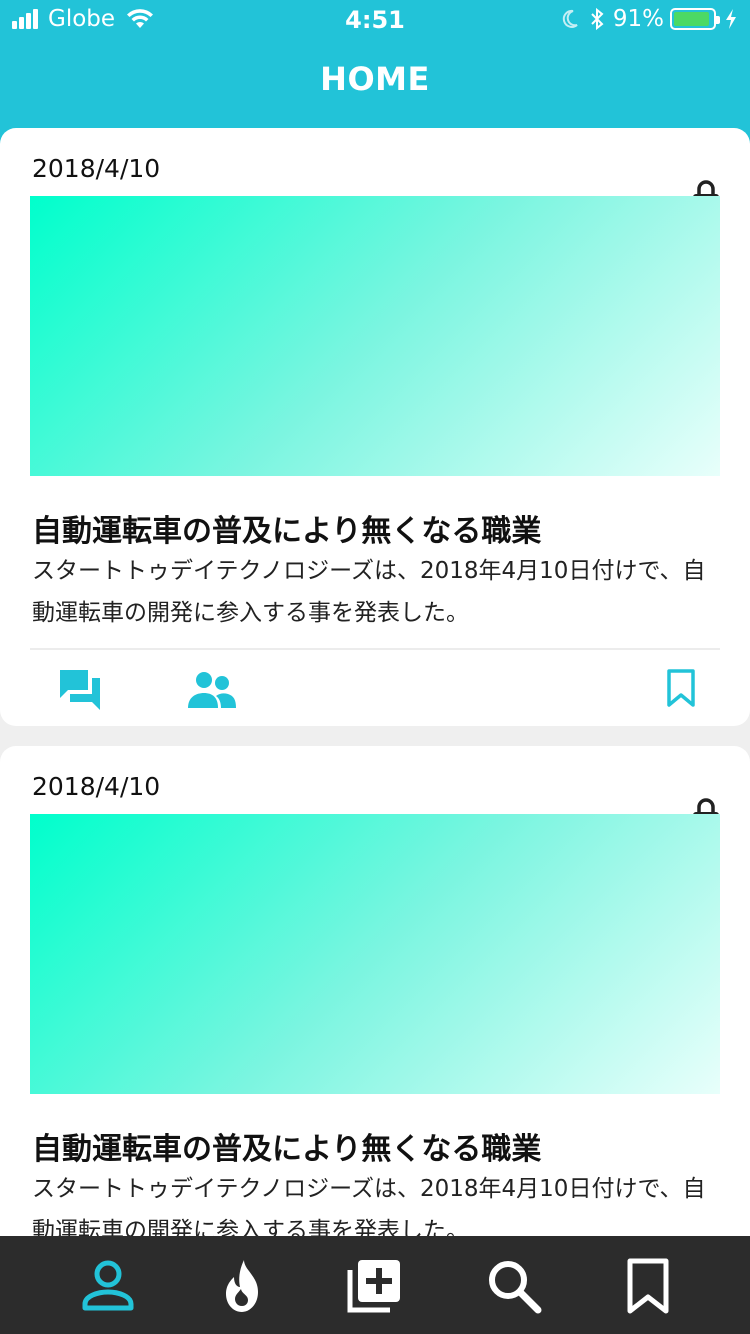 The image size is (750, 1334). I want to click on header: Globe 4:51 91% HOME, so click(375, 74).